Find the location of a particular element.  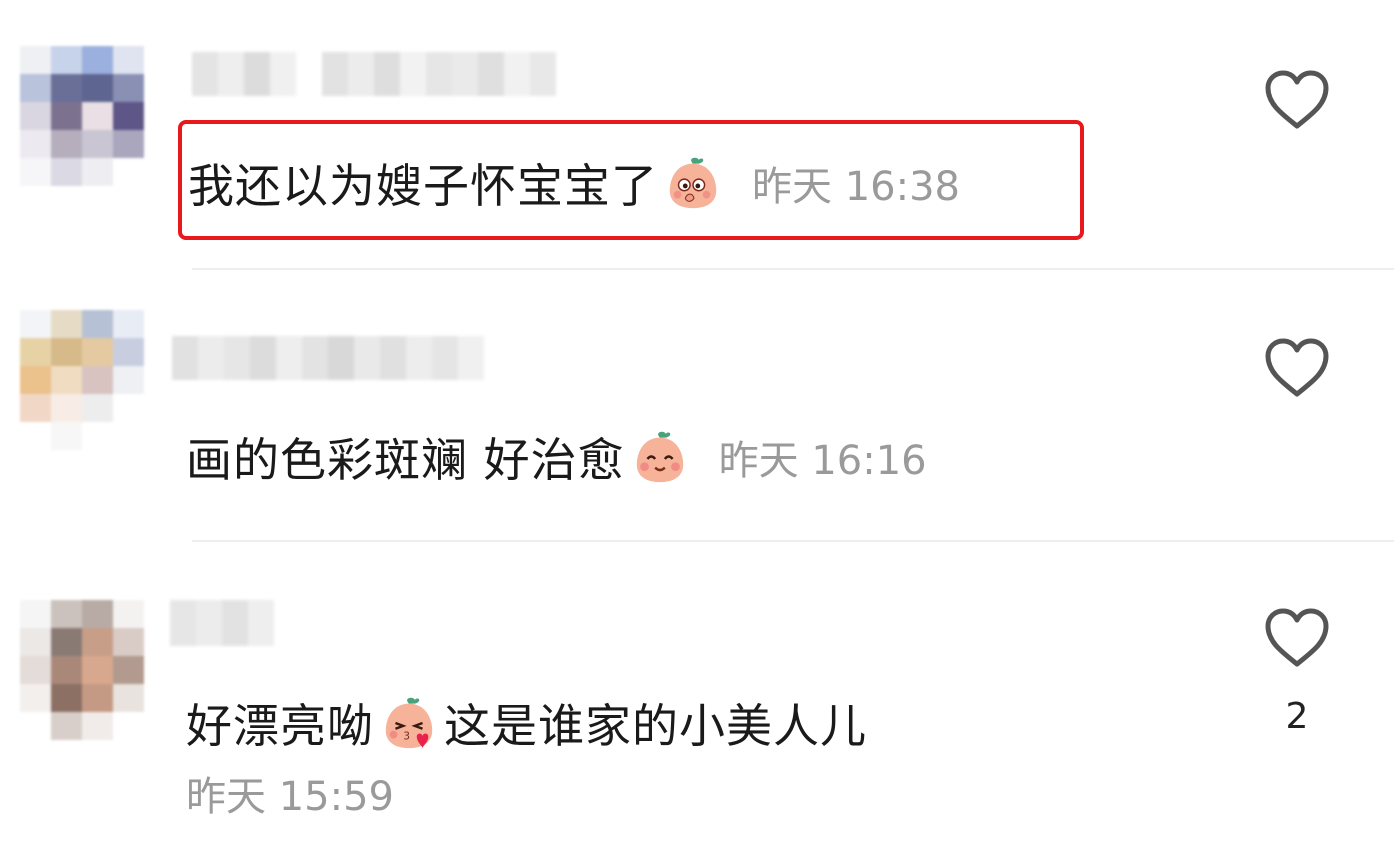

like-count: 2 is located at coordinates (1297, 716).